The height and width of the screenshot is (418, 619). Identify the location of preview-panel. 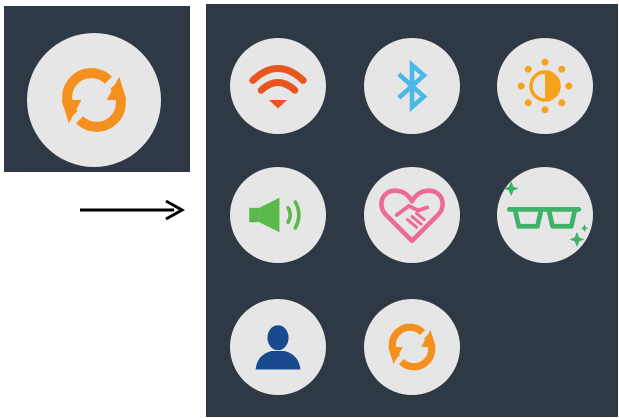
(97, 89).